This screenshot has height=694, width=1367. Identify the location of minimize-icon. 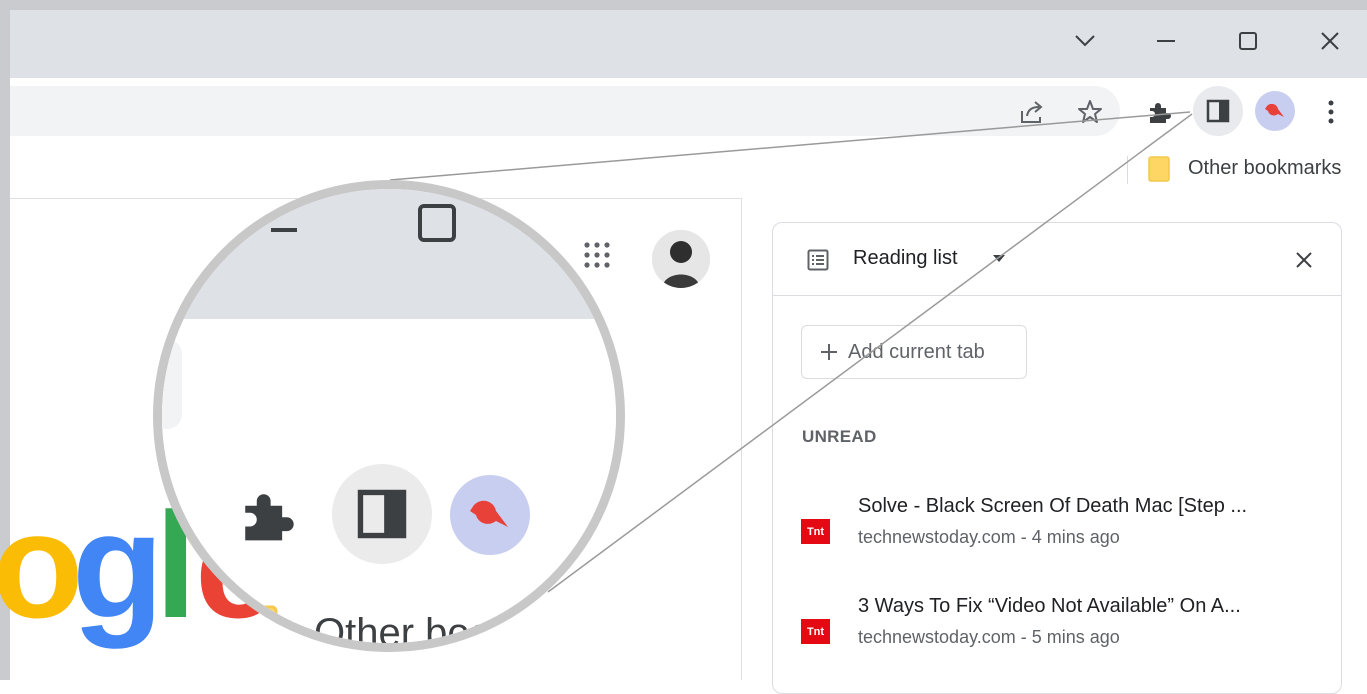
(1166, 41).